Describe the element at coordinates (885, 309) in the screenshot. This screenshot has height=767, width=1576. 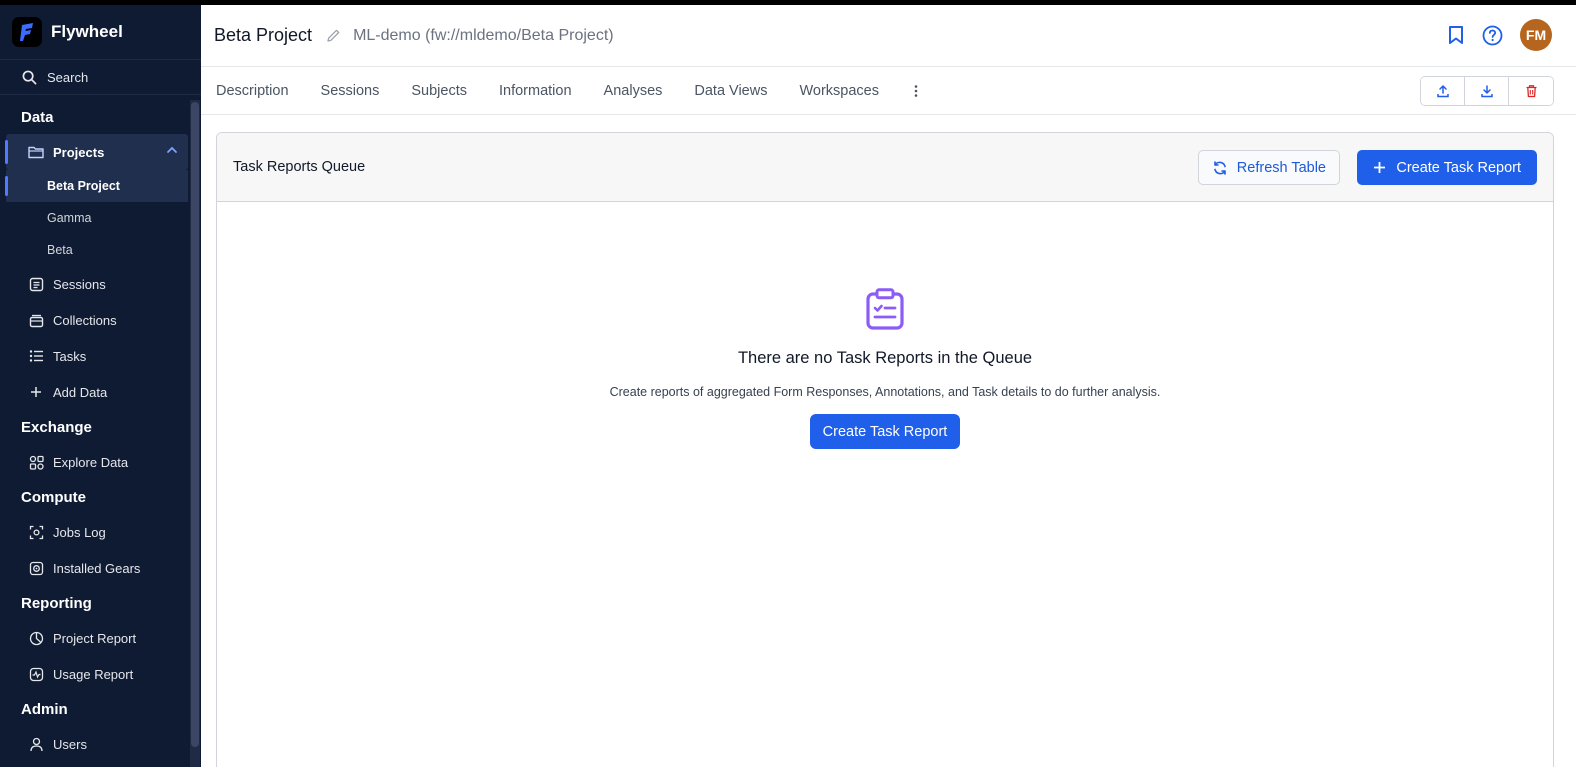
I see `clipboard-check-icon` at that location.